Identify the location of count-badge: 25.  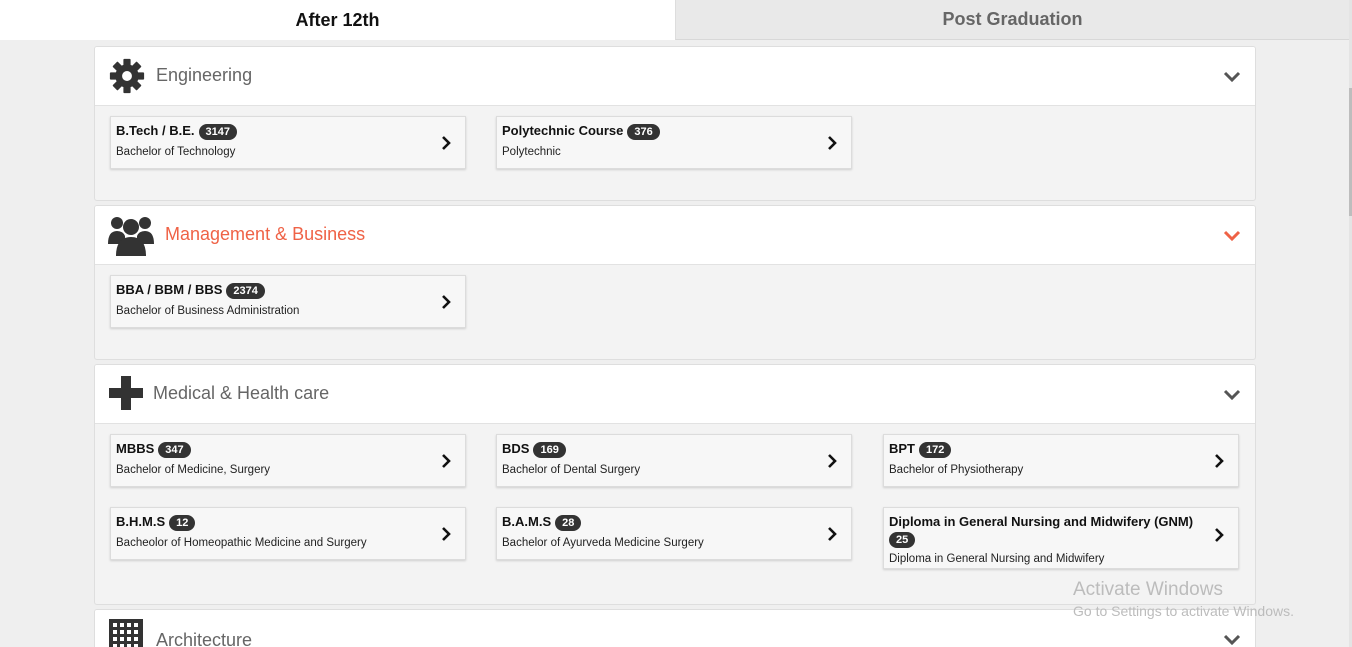
(902, 540).